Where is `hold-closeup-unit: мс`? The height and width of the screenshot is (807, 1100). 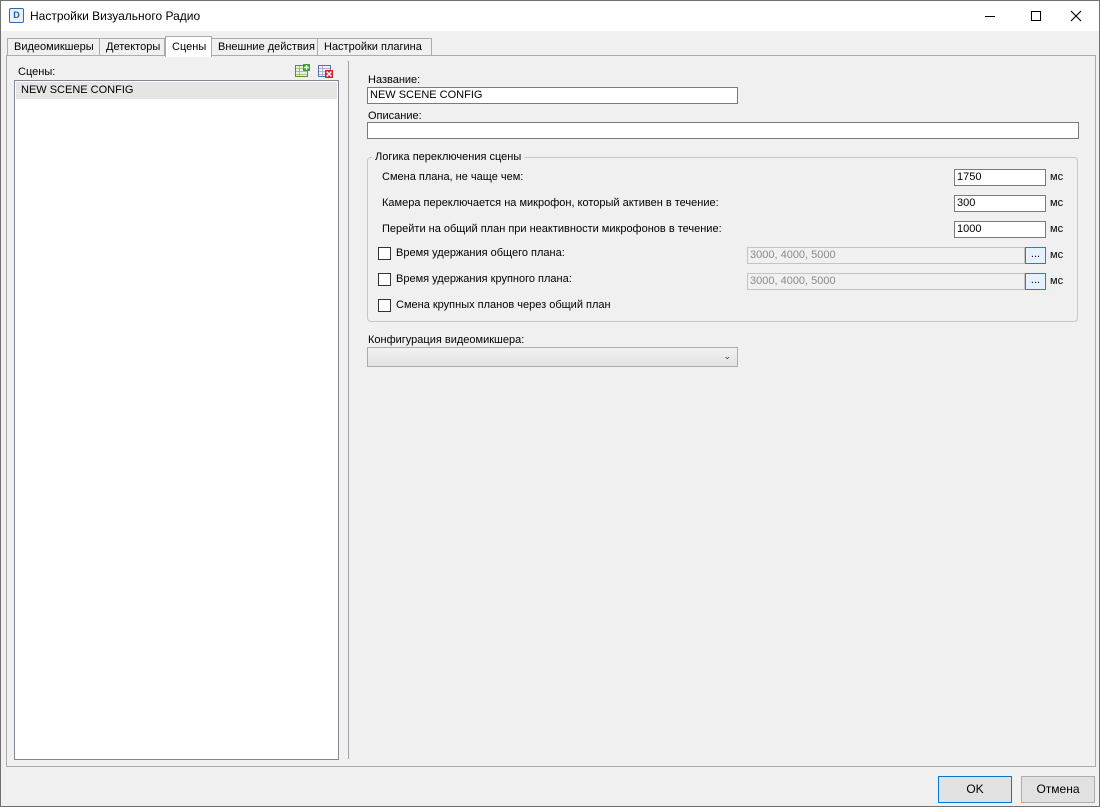 hold-closeup-unit: мс is located at coordinates (1057, 281).